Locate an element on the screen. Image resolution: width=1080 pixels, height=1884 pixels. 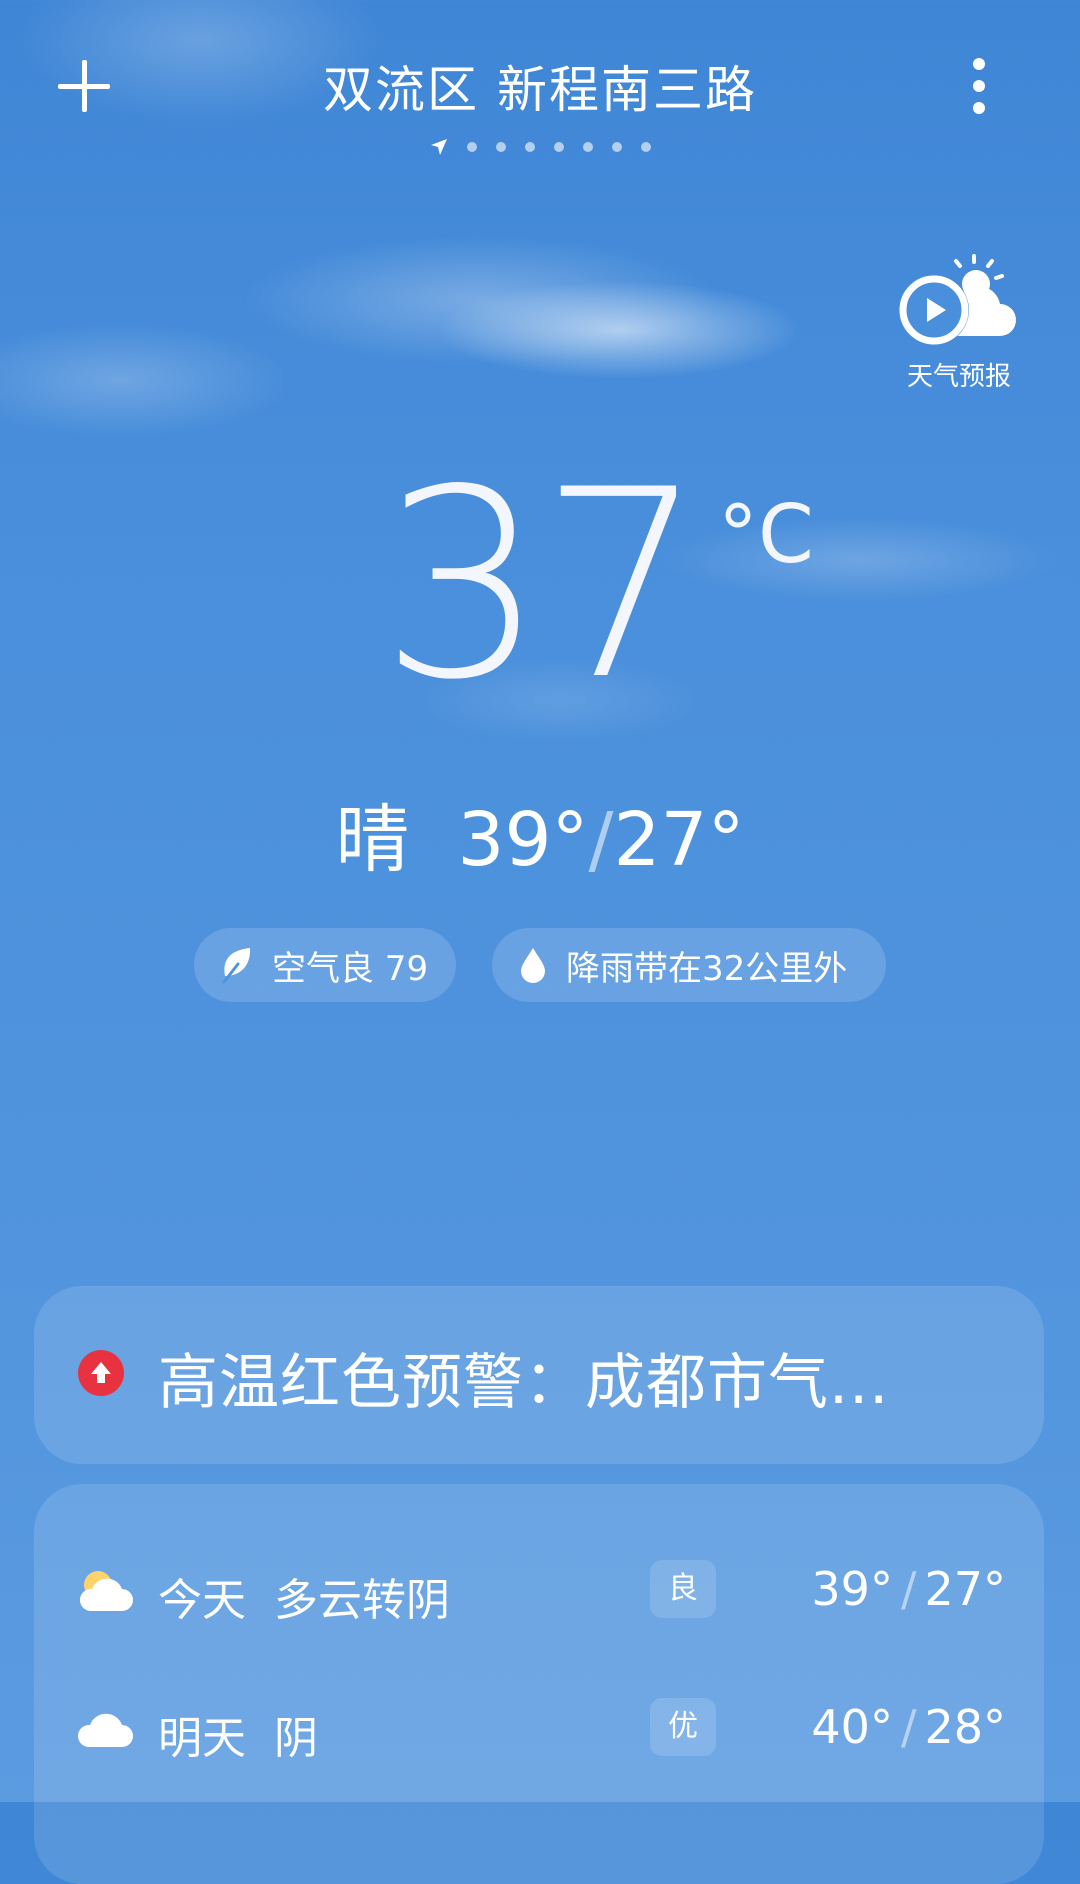
leaf-icon is located at coordinates (236, 966).